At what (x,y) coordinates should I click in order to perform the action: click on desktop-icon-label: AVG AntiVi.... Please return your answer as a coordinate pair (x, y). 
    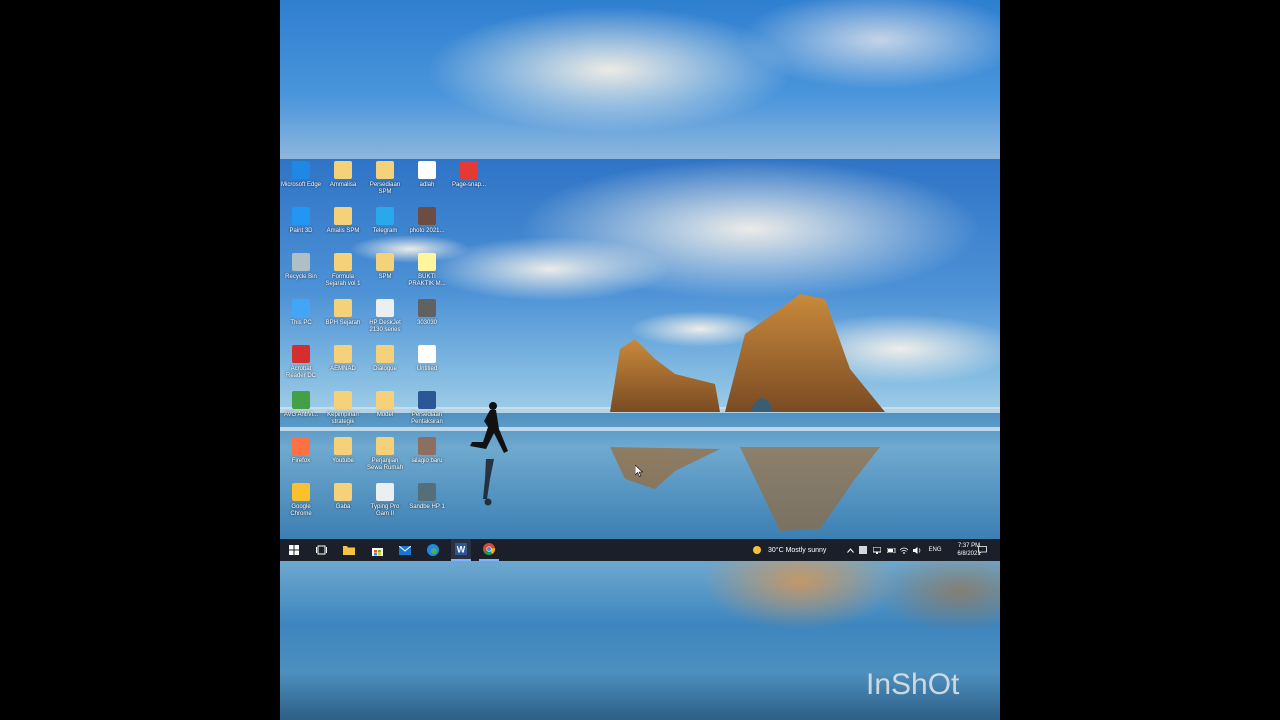
    Looking at the image, I should click on (301, 415).